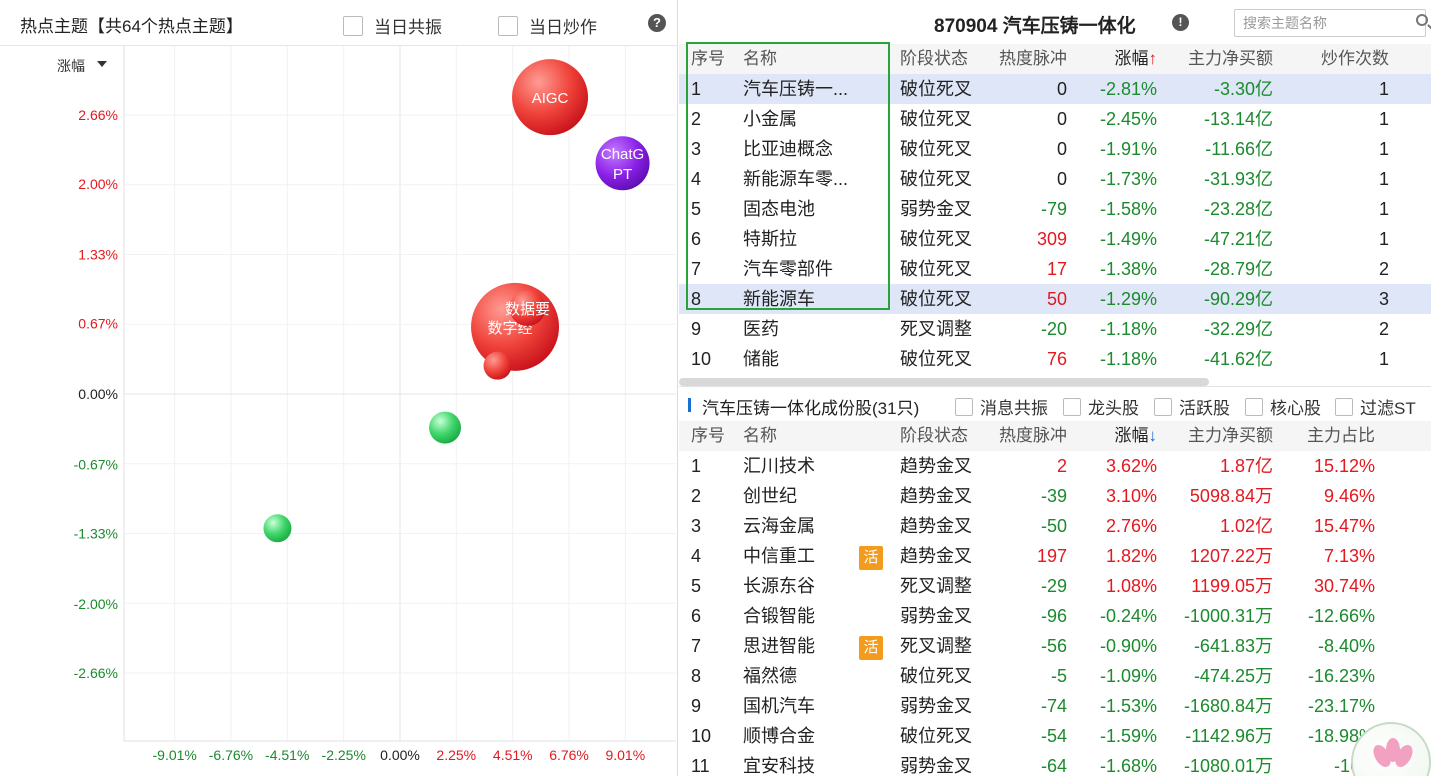 Image resolution: width=1431 pixels, height=776 pixels. Describe the element at coordinates (1055, 359) in the screenshot. I see `theme-table-row: 10 储能 破位死叉 76 -1.18% -41.62亿 1` at that location.